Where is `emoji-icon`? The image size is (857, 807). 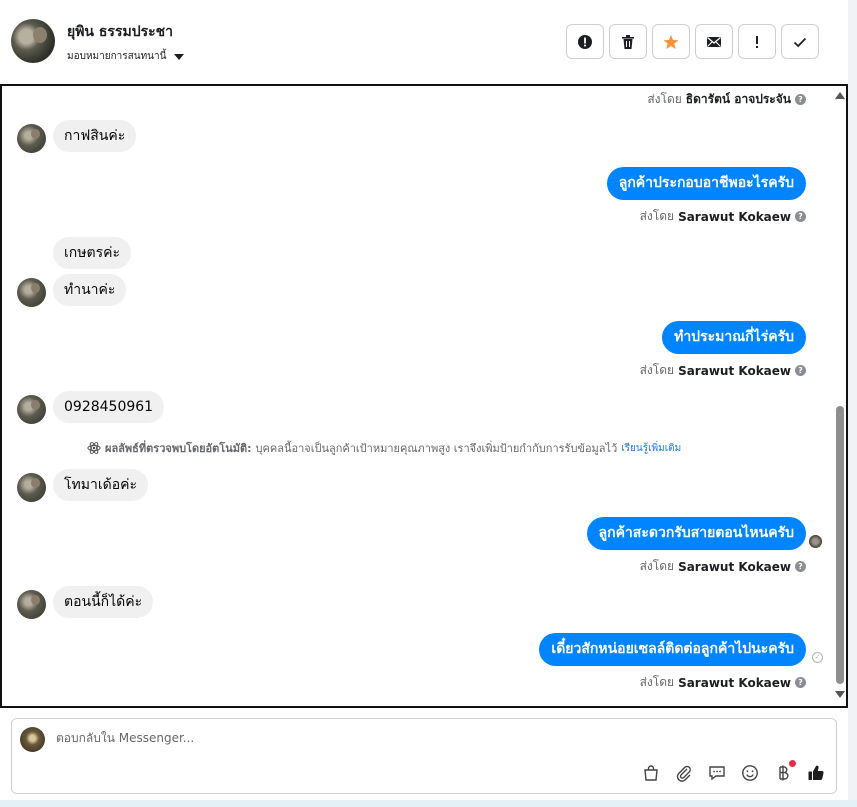 emoji-icon is located at coordinates (750, 773).